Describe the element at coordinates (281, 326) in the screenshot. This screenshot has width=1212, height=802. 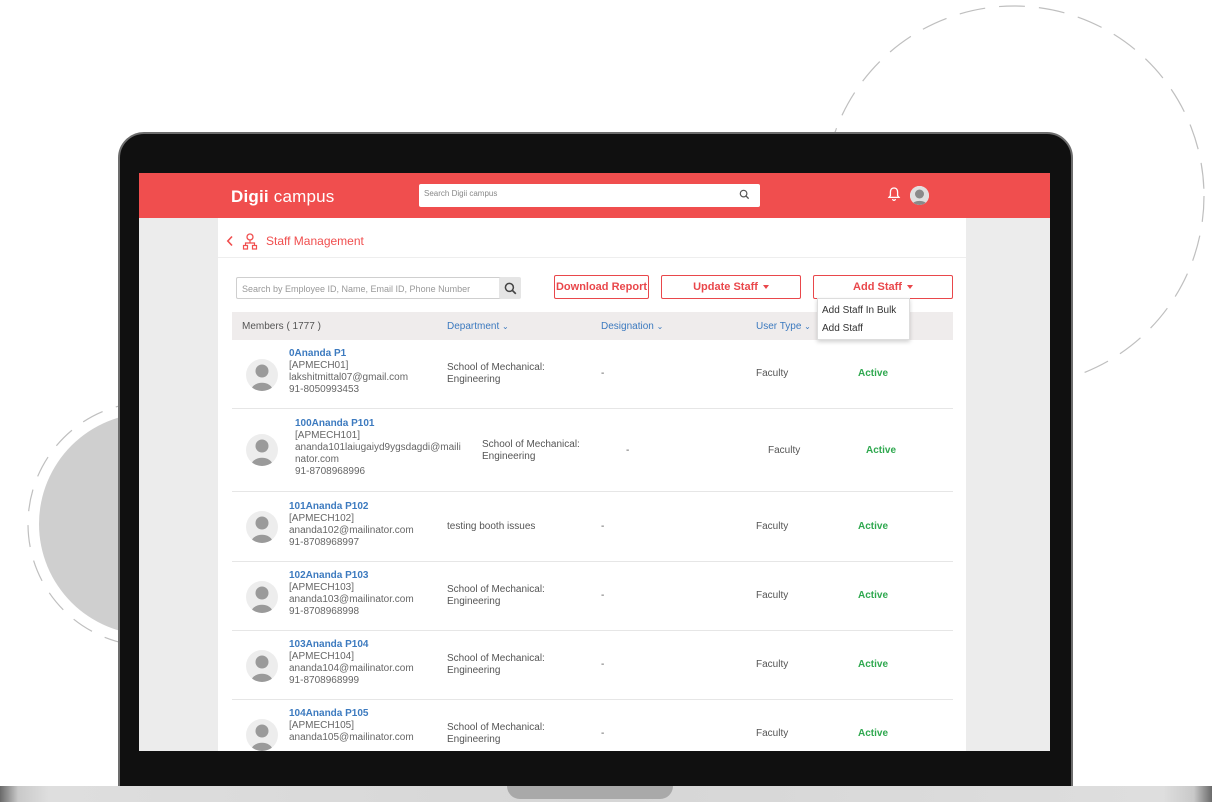
I see `members-count: Members ( 1777 )` at that location.